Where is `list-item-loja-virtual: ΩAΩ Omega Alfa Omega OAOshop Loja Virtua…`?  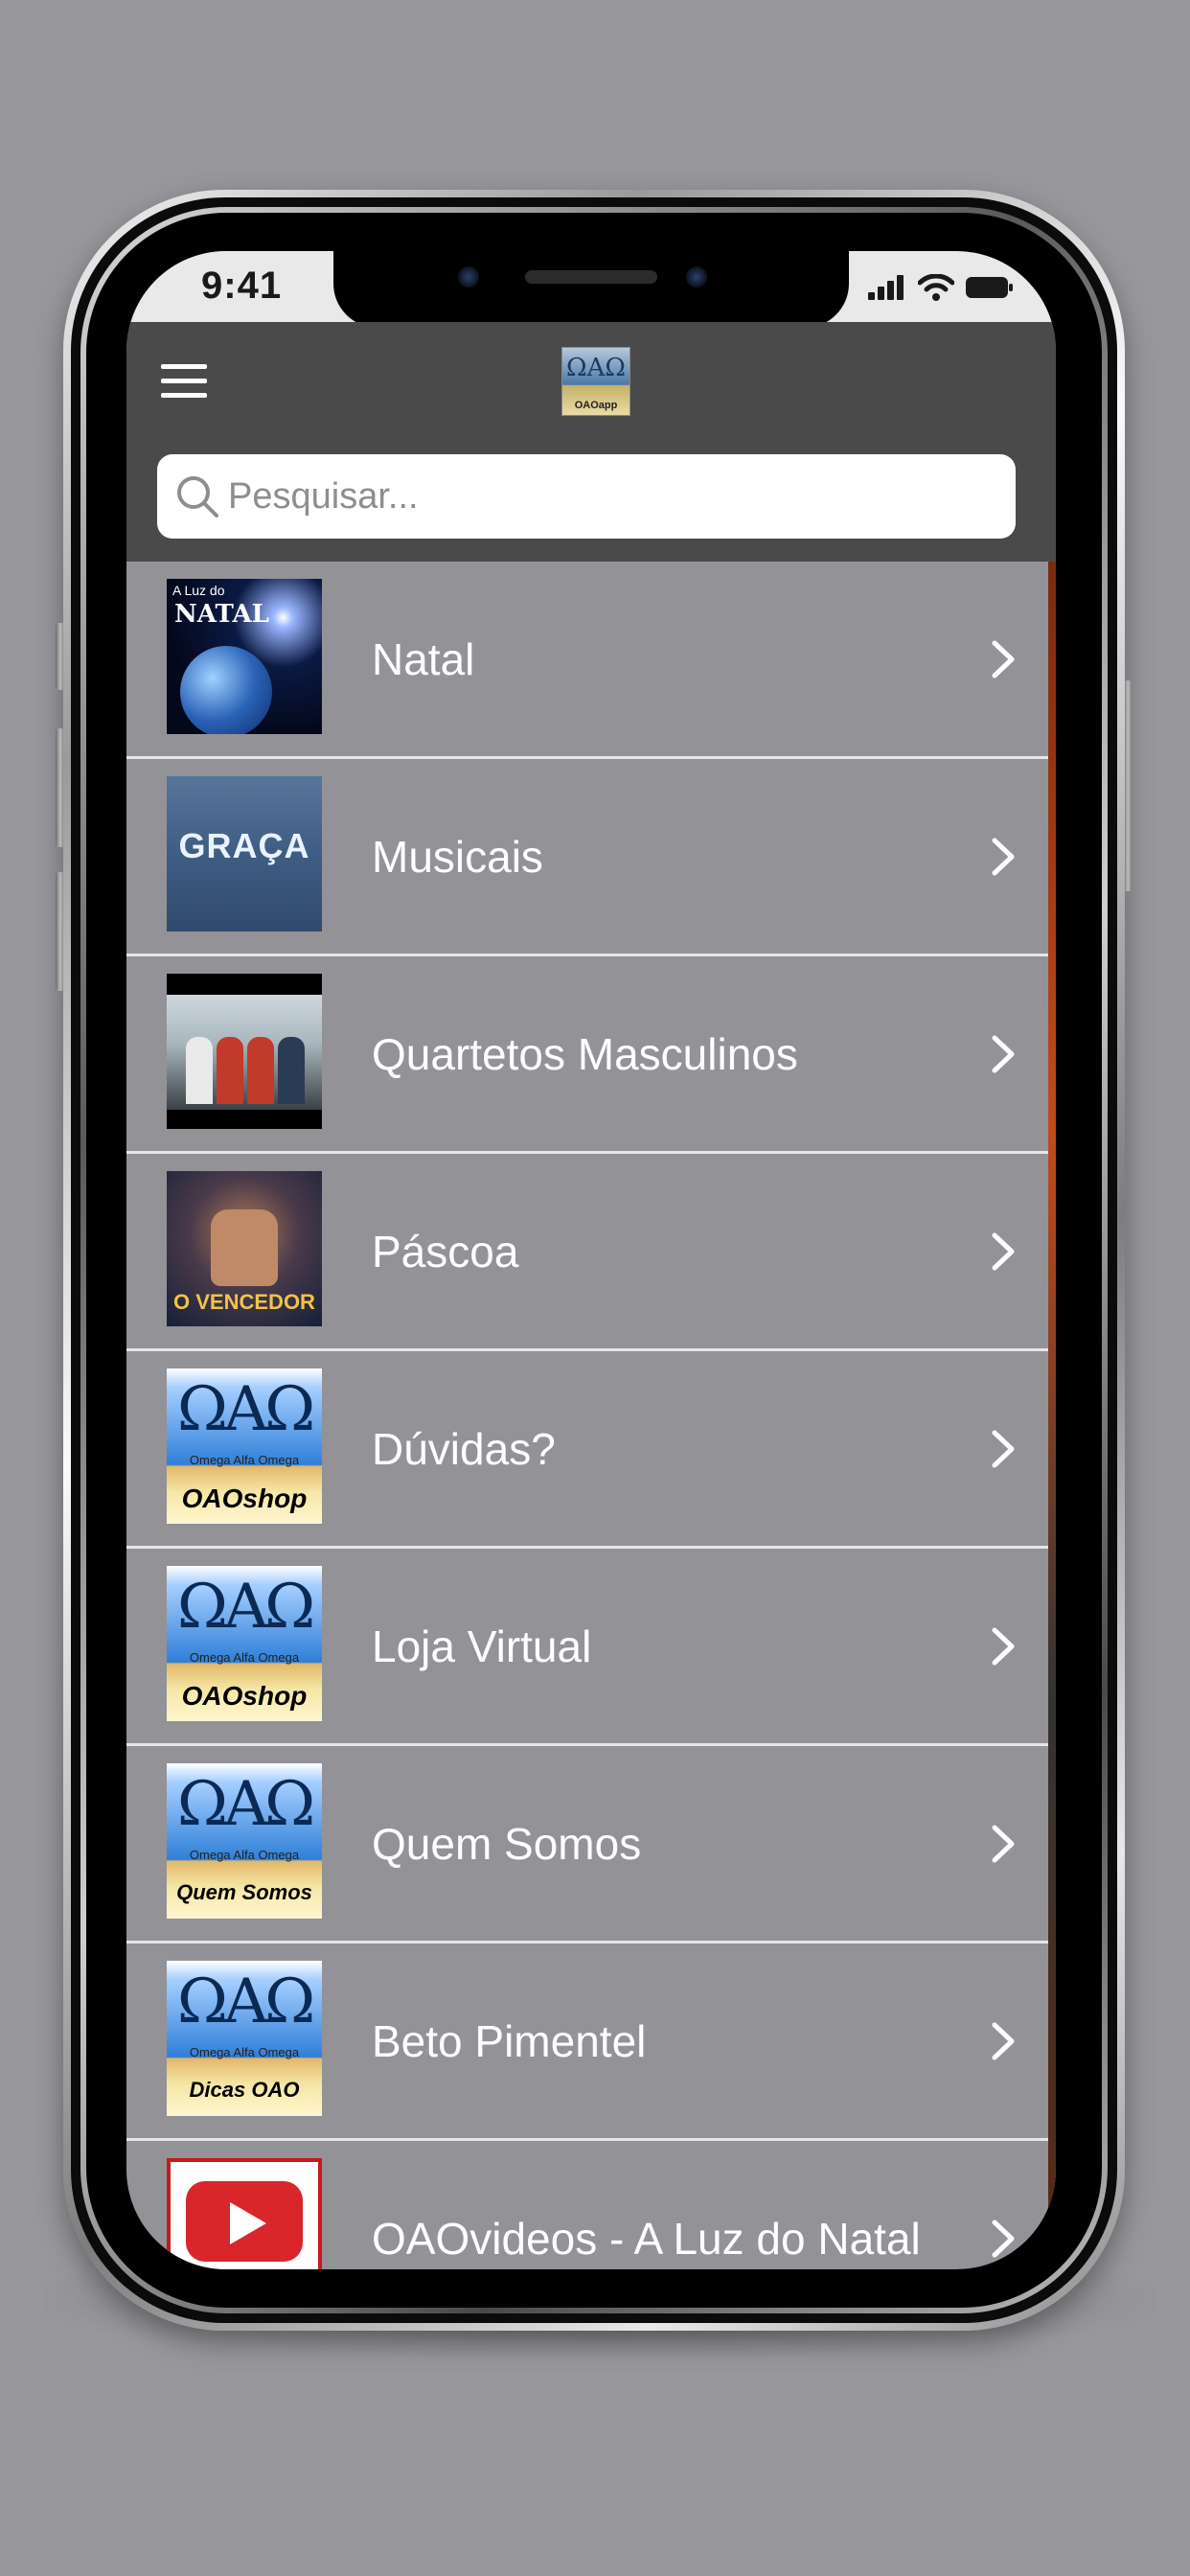 list-item-loja-virtual: ΩAΩ Omega Alfa Omega OAOshop Loja Virtua… is located at coordinates (591, 1647).